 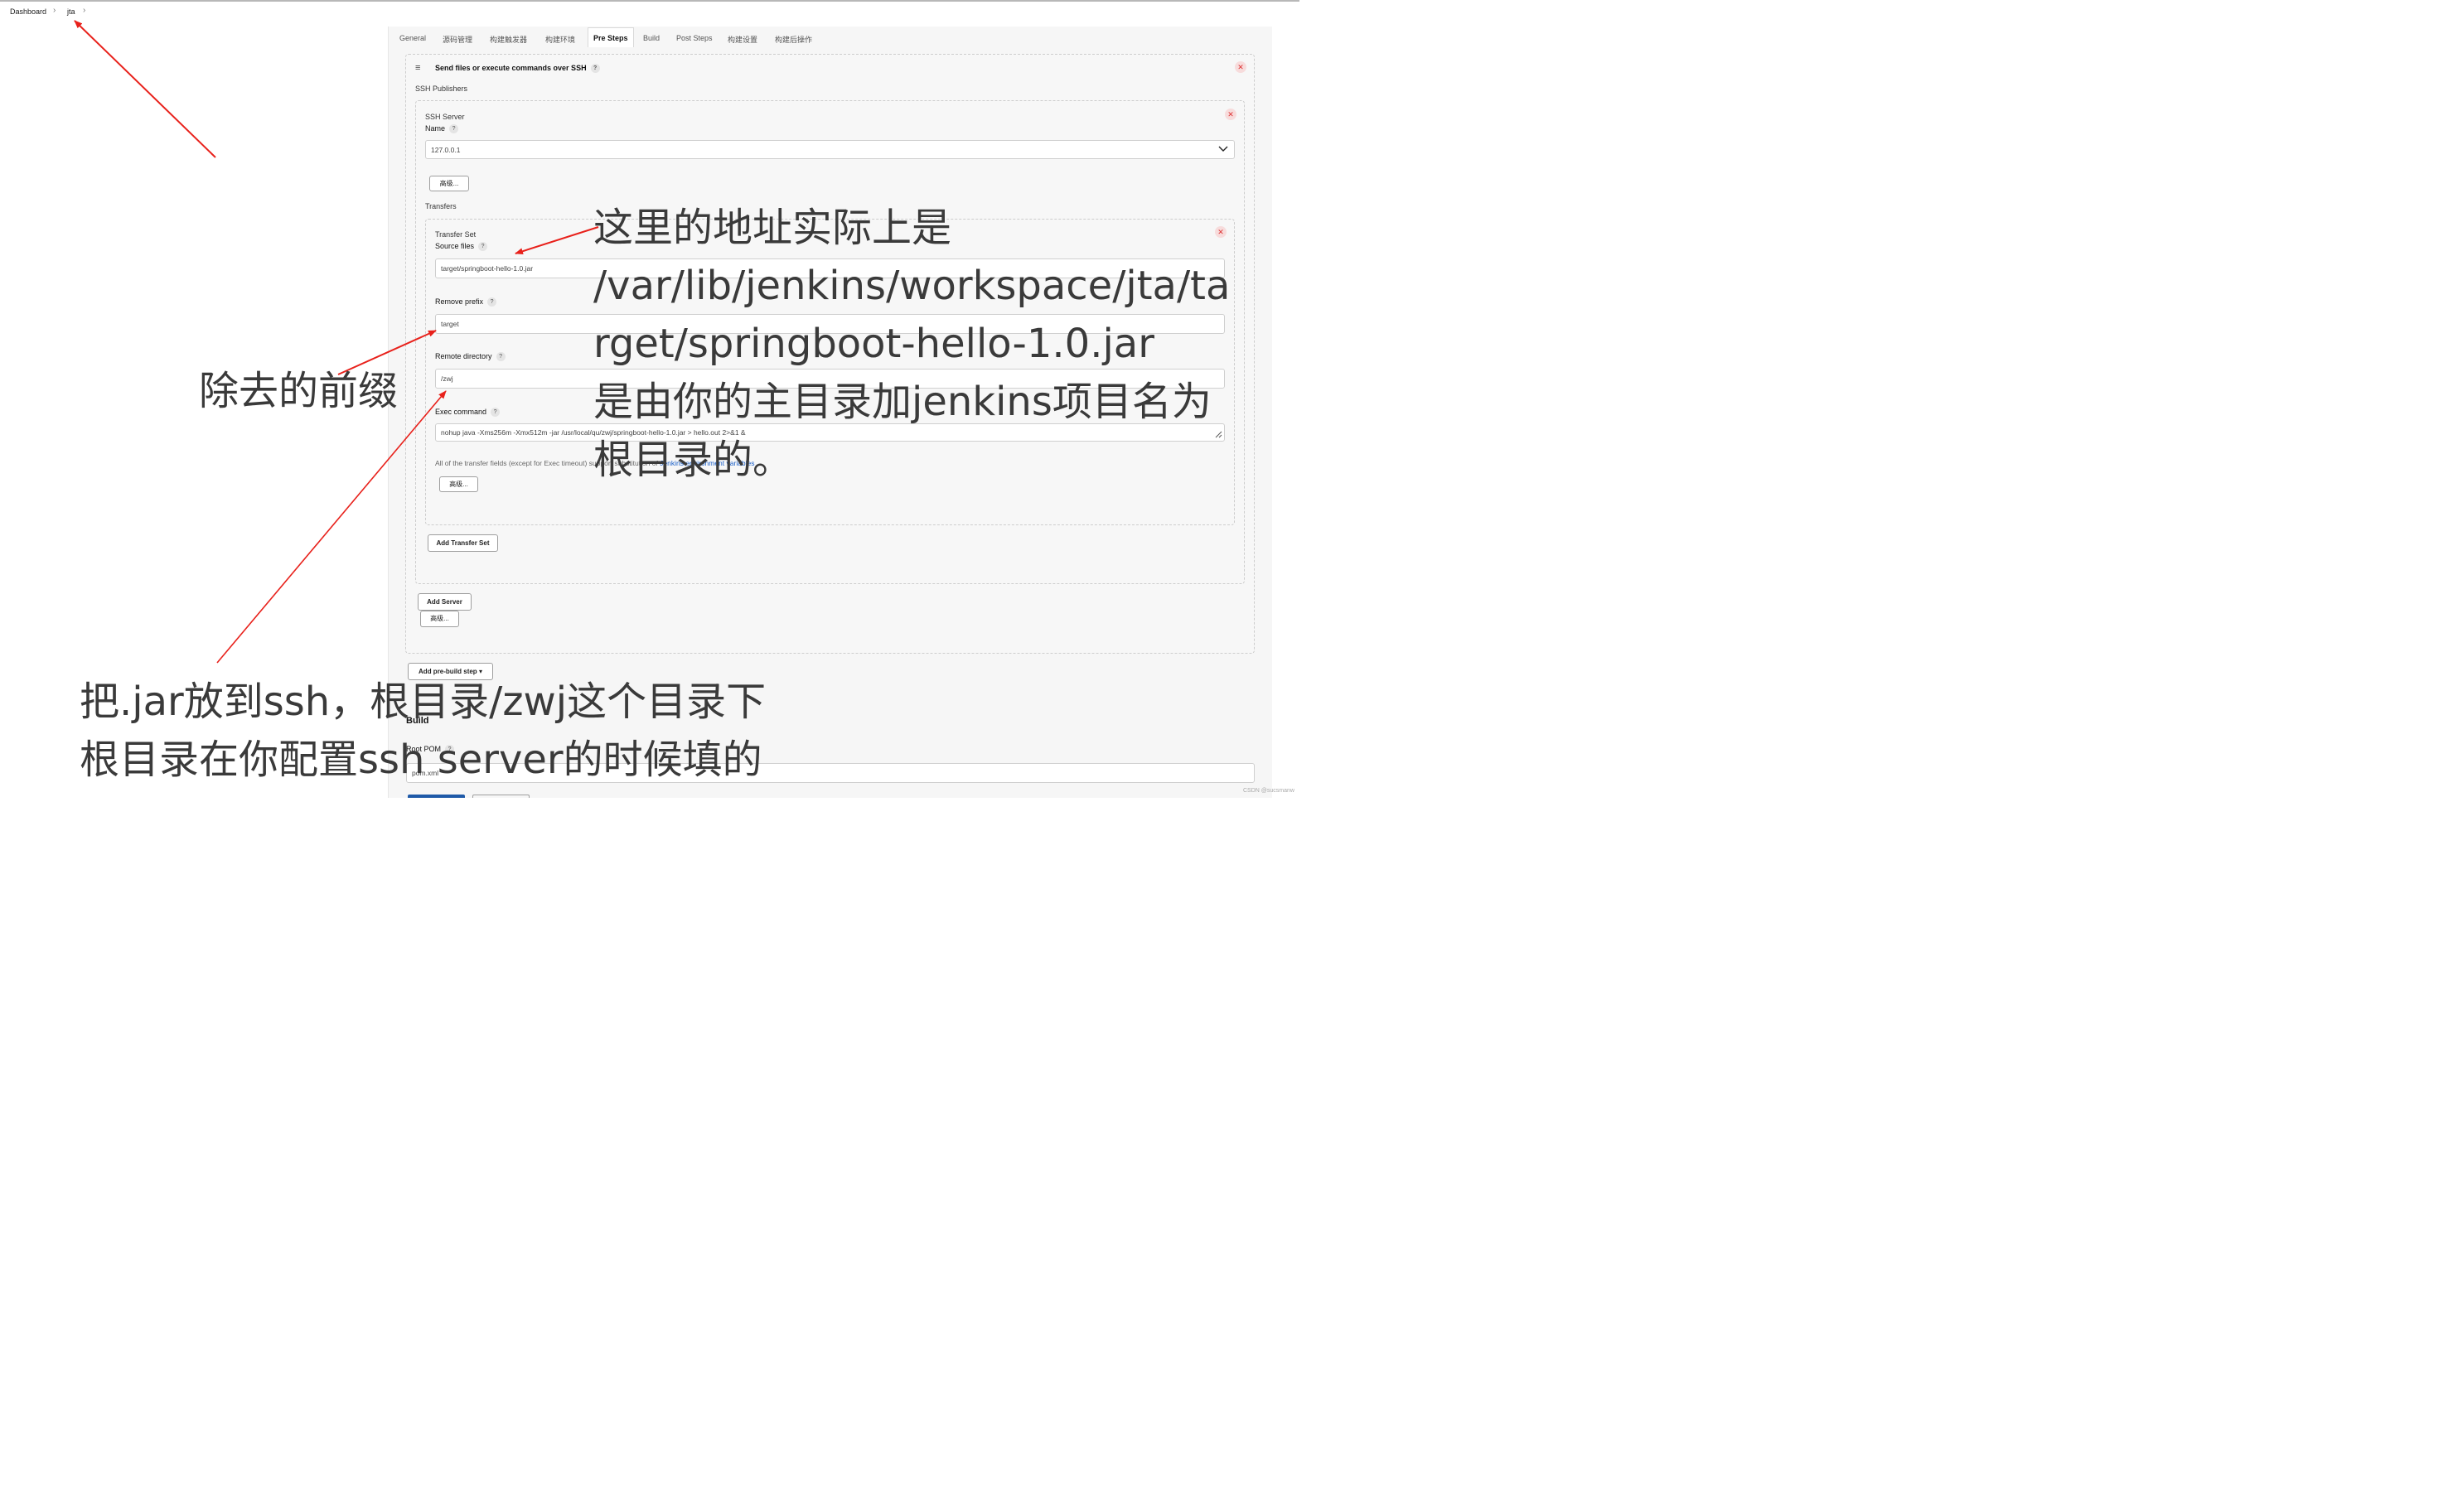 I want to click on arrow-to-breadcrumb, so click(x=145, y=89).